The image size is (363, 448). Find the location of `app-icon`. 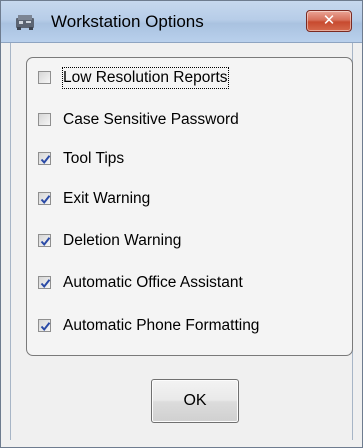

app-icon is located at coordinates (25, 22).